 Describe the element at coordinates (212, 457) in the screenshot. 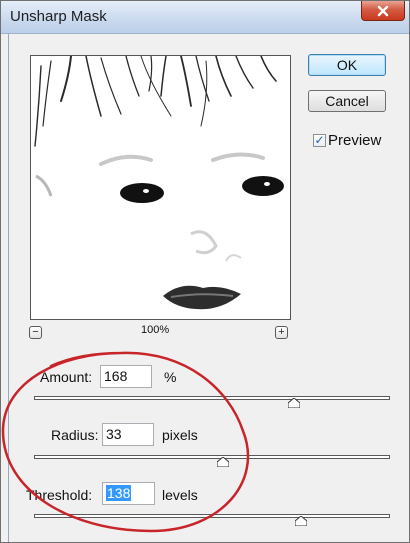

I see `radius-slider-track` at that location.